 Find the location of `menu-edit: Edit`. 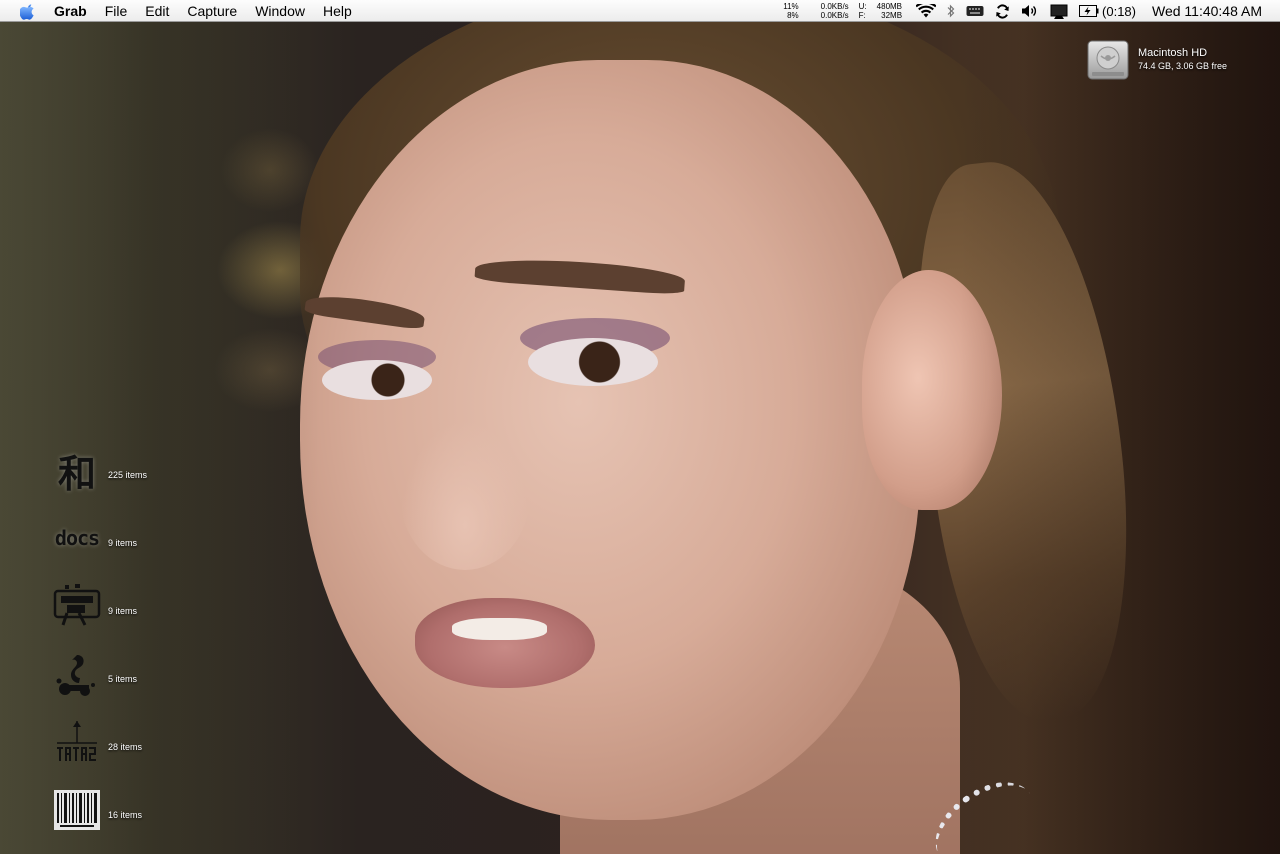

menu-edit: Edit is located at coordinates (157, 11).